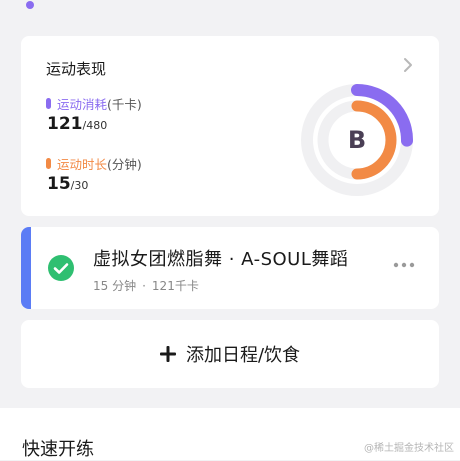 The width and height of the screenshot is (460, 461). What do you see at coordinates (167, 354) in the screenshot?
I see `plus-icon` at bounding box center [167, 354].